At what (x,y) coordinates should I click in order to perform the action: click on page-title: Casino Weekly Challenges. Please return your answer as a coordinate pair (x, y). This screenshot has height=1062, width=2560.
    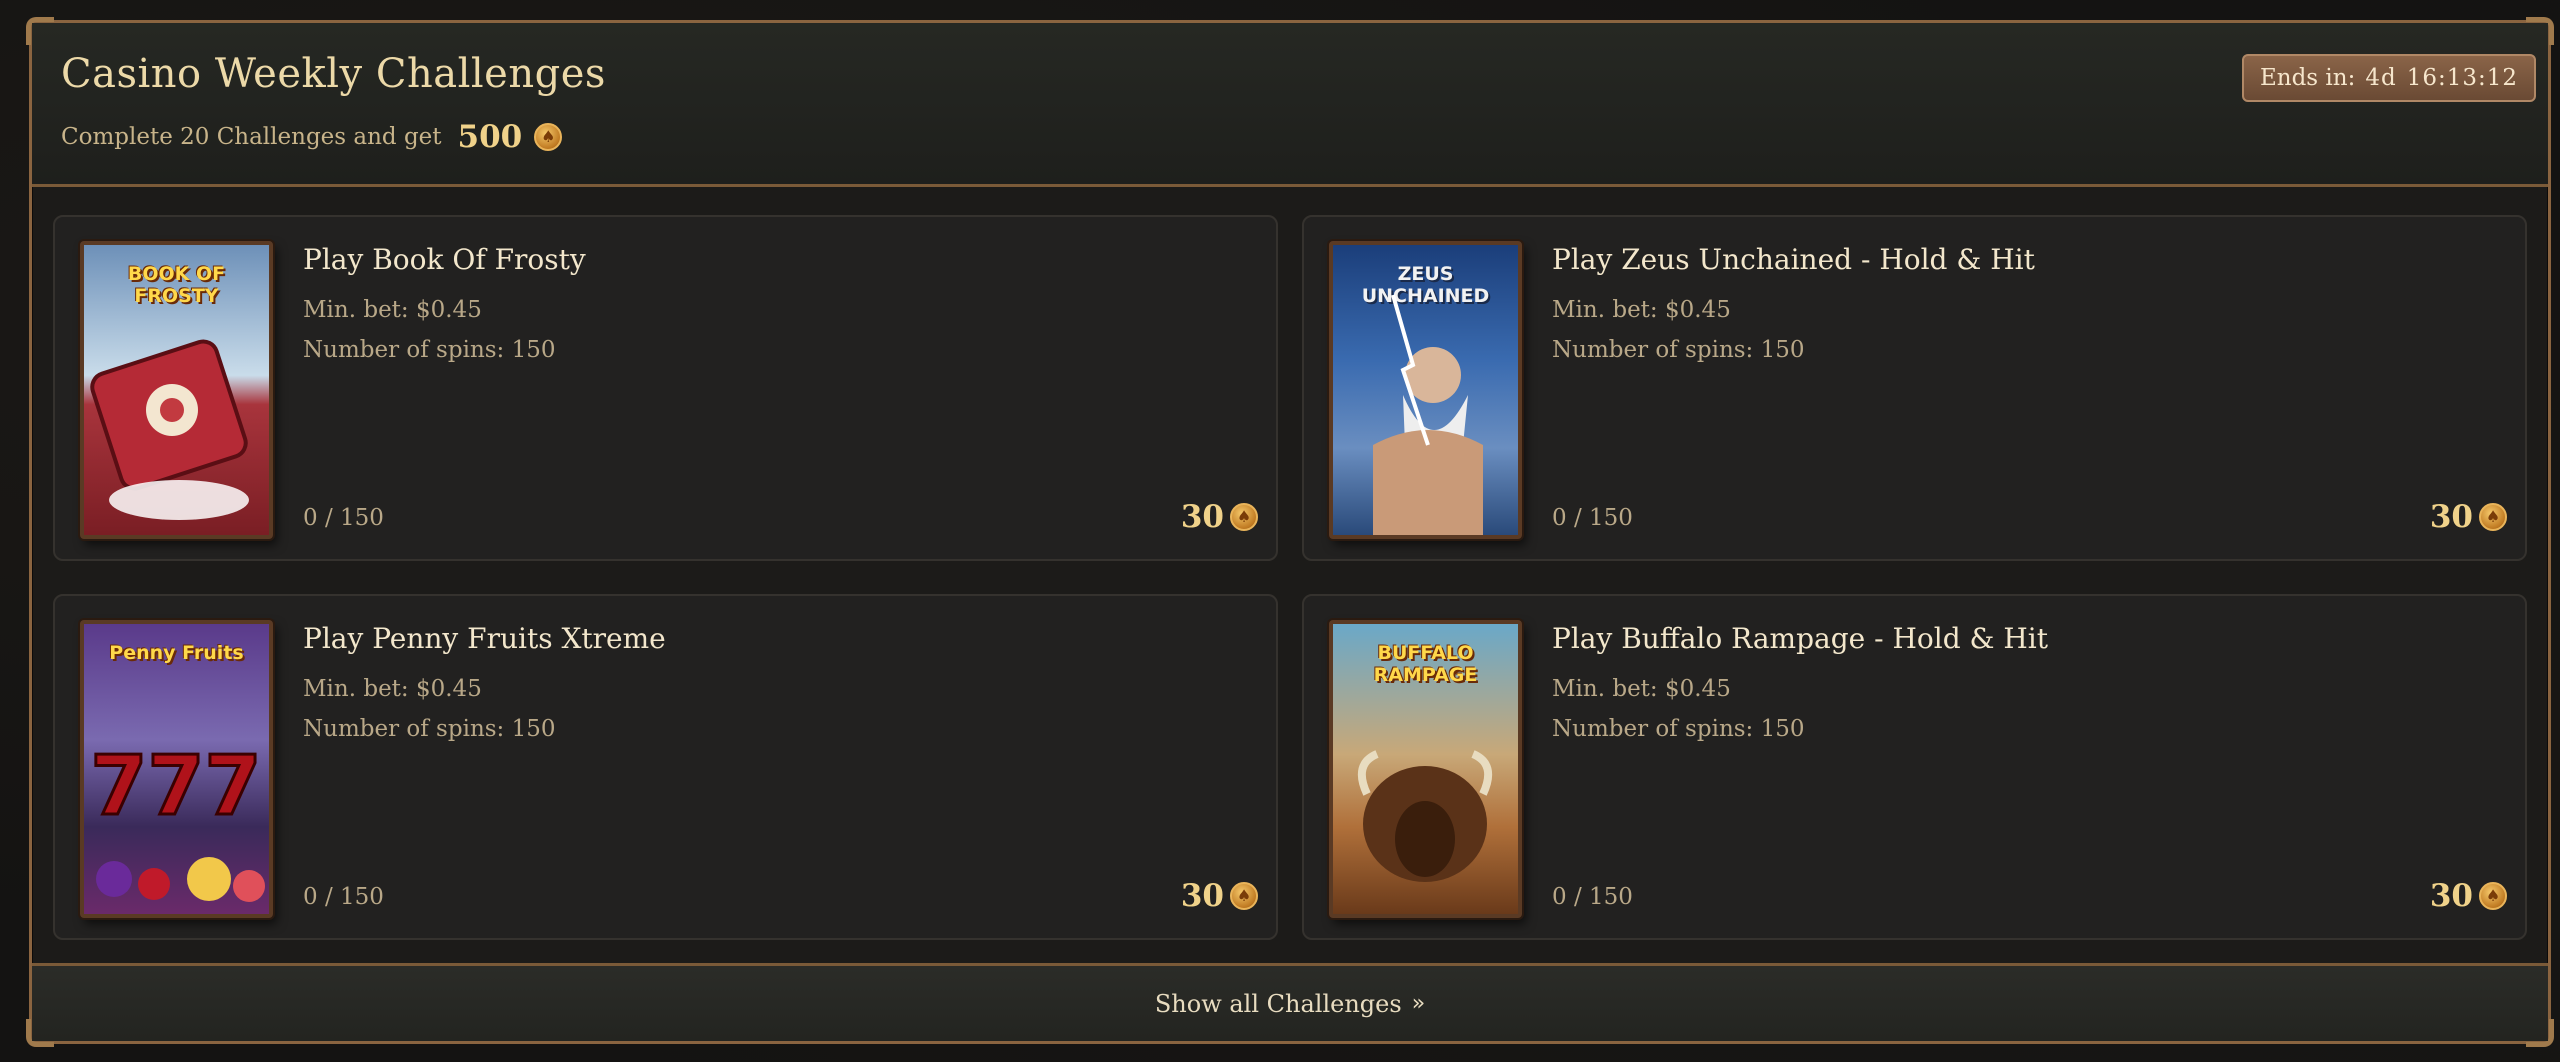
    Looking at the image, I should click on (333, 74).